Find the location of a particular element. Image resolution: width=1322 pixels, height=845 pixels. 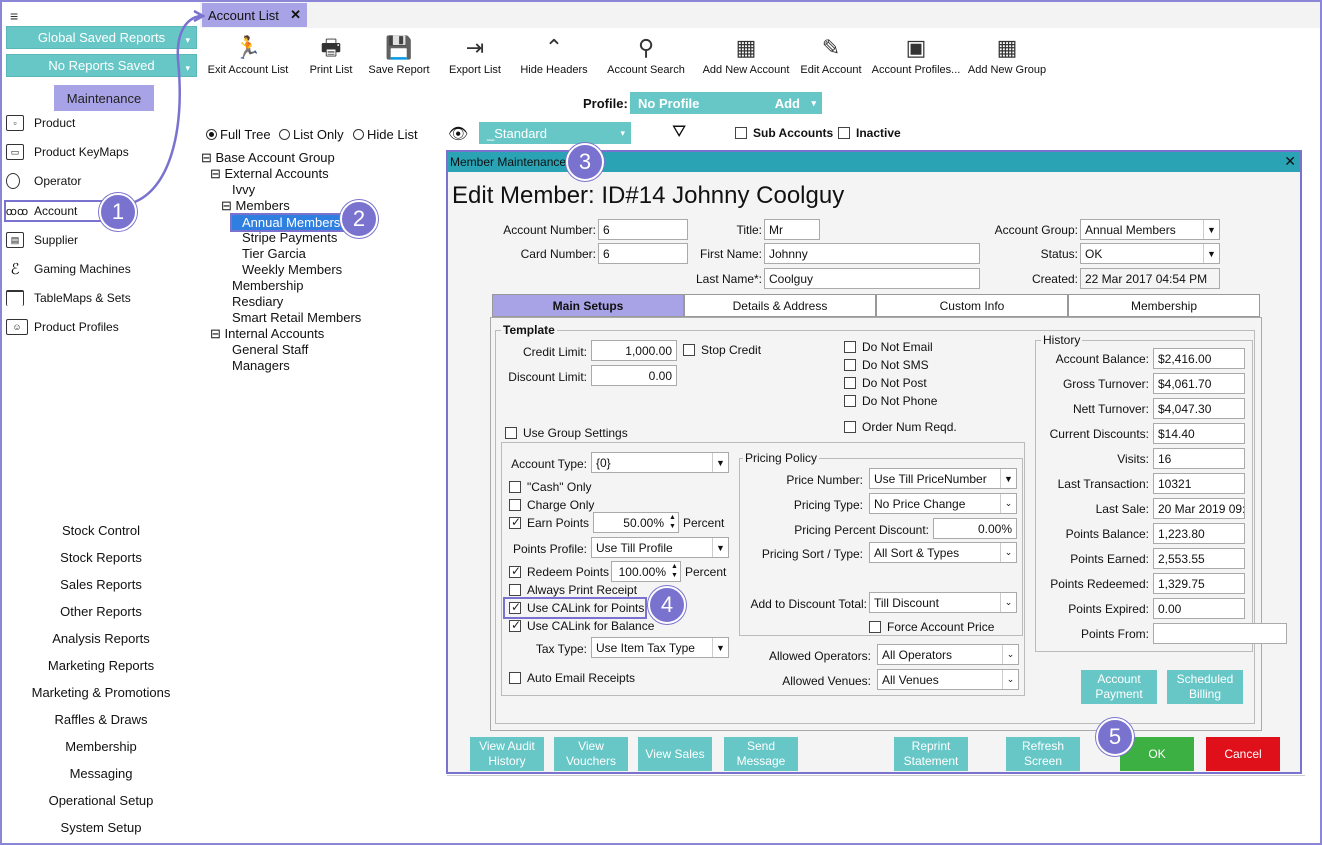

export-list-button: ⇥ Export List is located at coordinates (475, 54).